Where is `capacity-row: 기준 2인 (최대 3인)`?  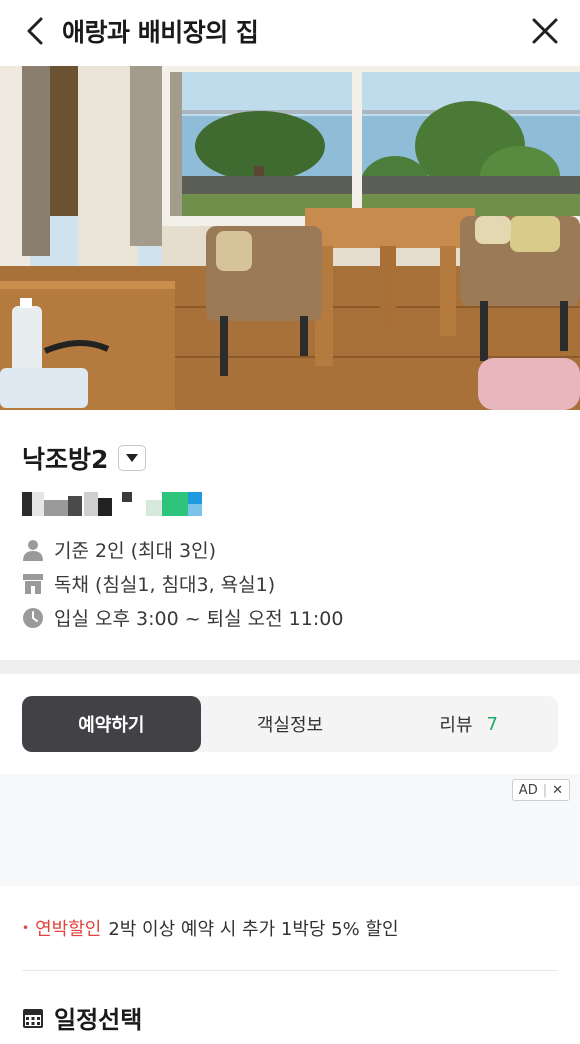 capacity-row: 기준 2인 (최대 3인) is located at coordinates (119, 549).